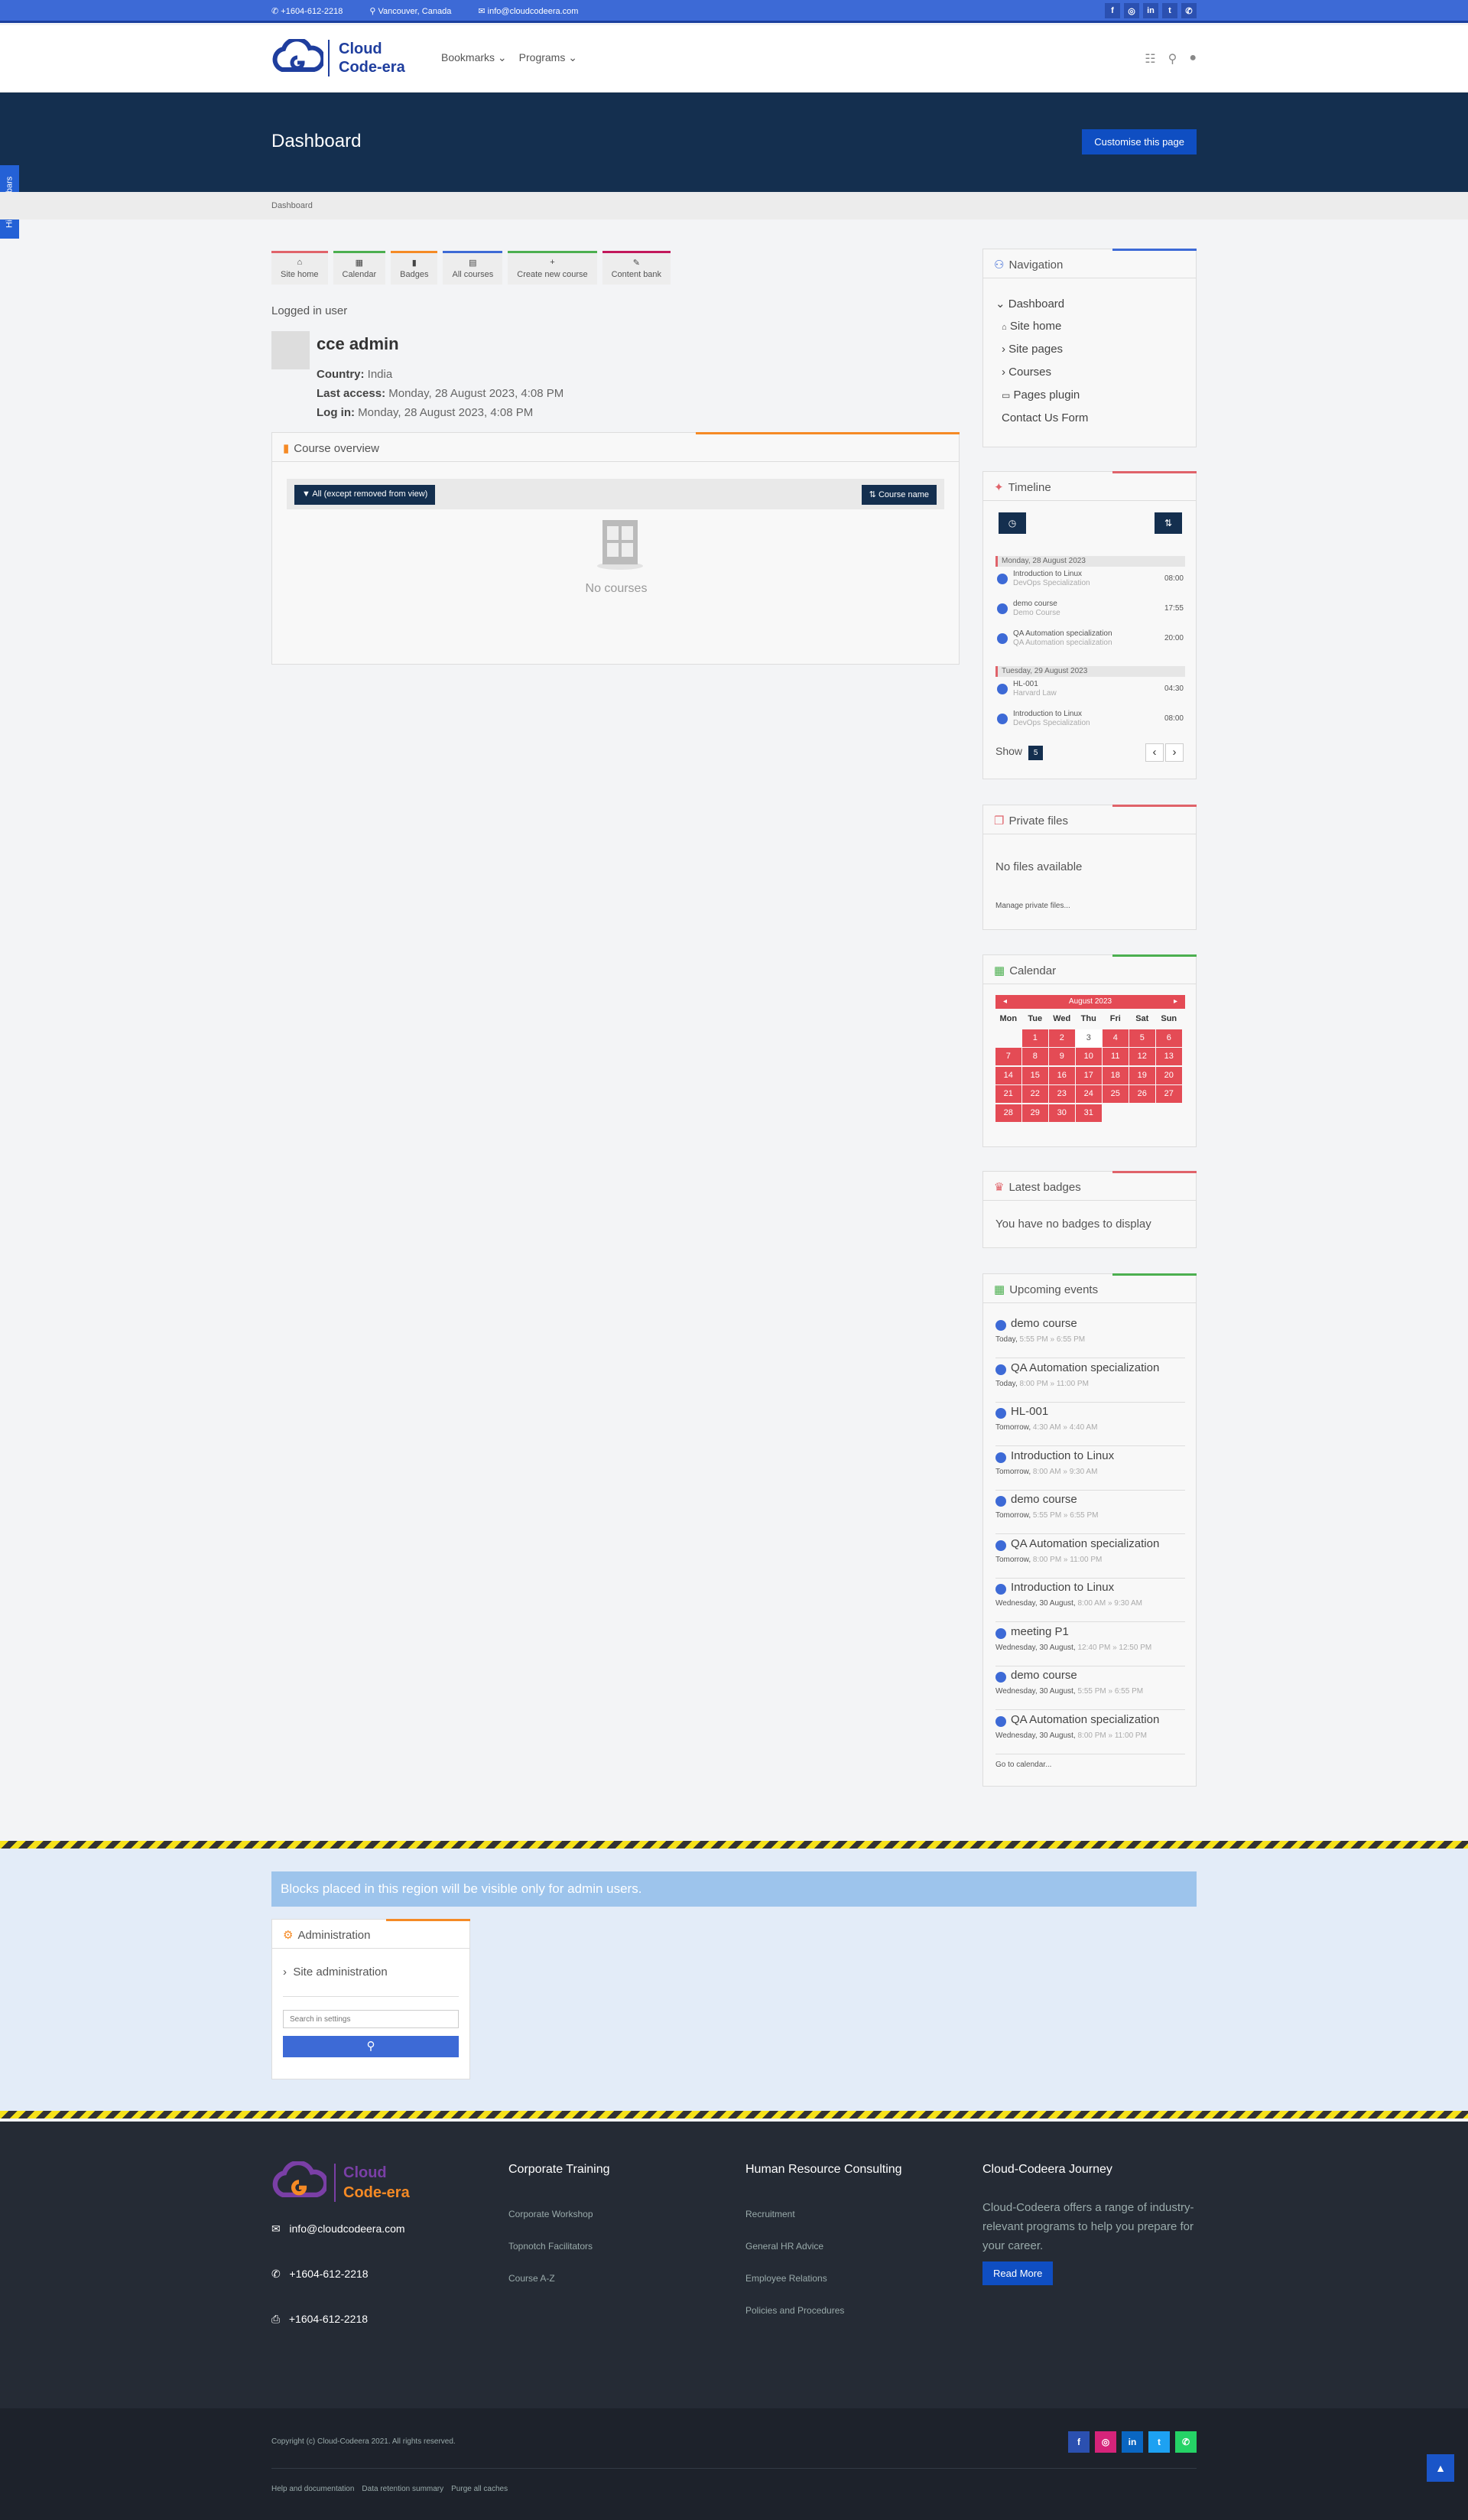  What do you see at coordinates (1142, 1094) in the screenshot?
I see `calendar-day: 26` at bounding box center [1142, 1094].